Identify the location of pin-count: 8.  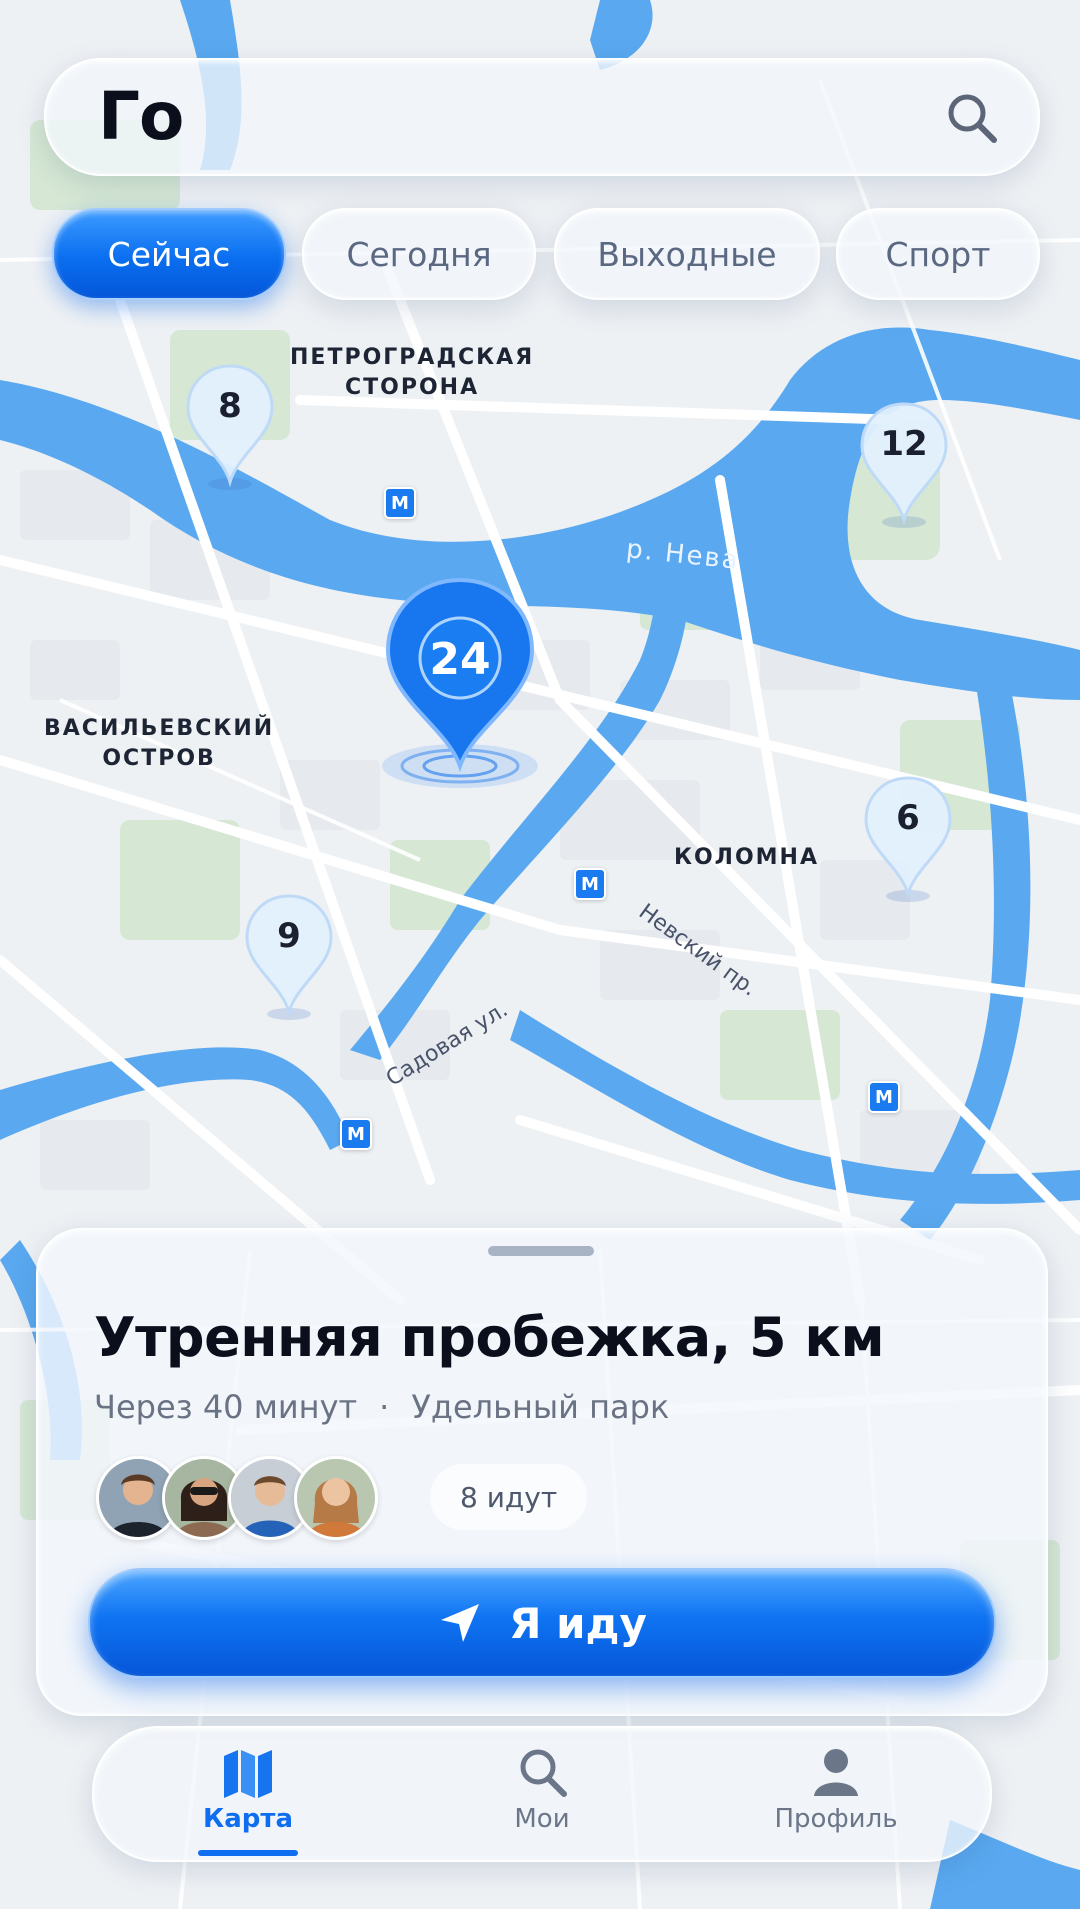
(230, 406).